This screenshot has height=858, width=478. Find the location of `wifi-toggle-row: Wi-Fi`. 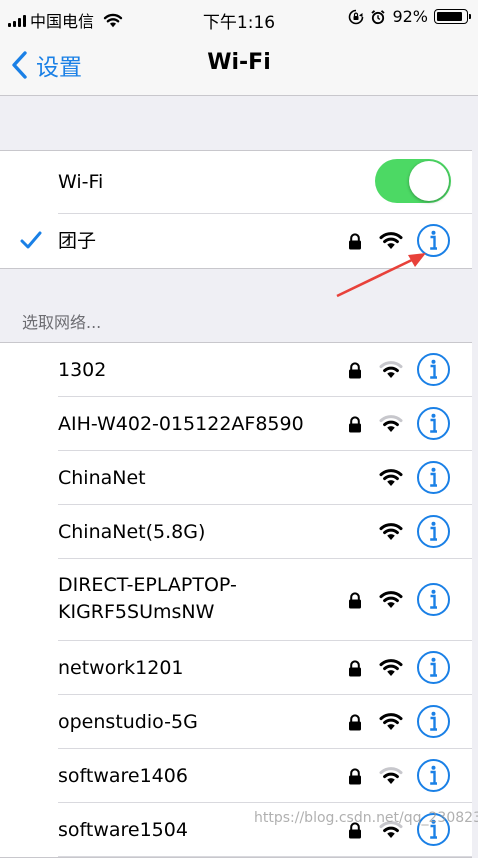

wifi-toggle-row: Wi-Fi is located at coordinates (236, 182).